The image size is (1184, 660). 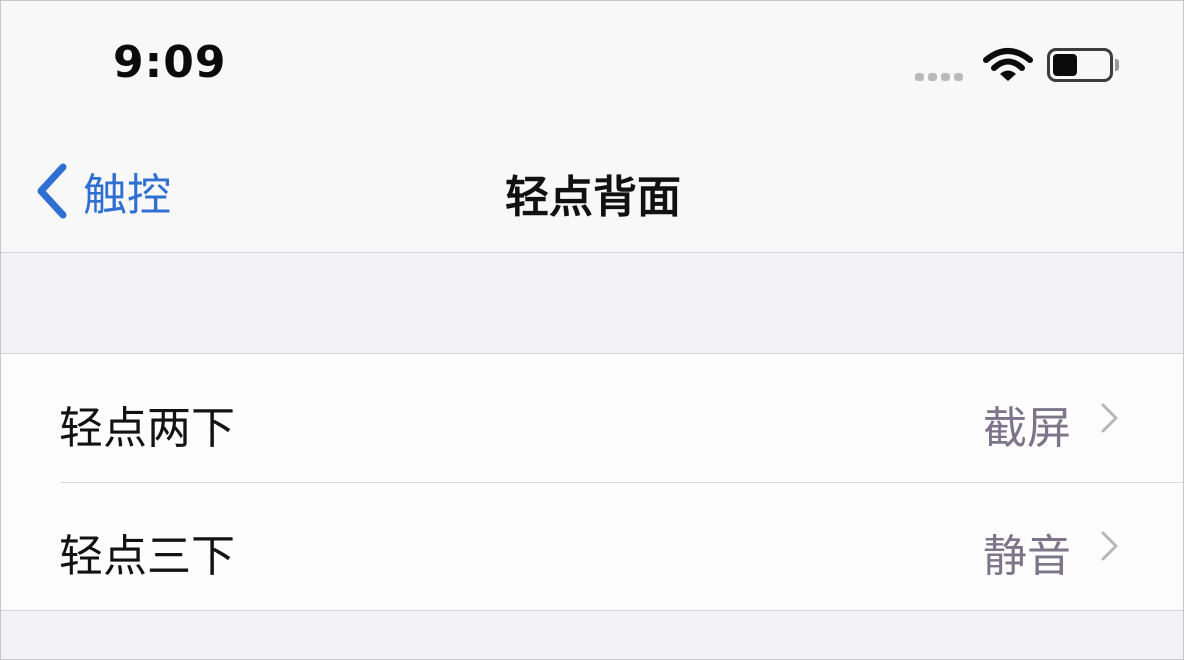 What do you see at coordinates (1065, 65) in the screenshot?
I see `battery-level-fill` at bounding box center [1065, 65].